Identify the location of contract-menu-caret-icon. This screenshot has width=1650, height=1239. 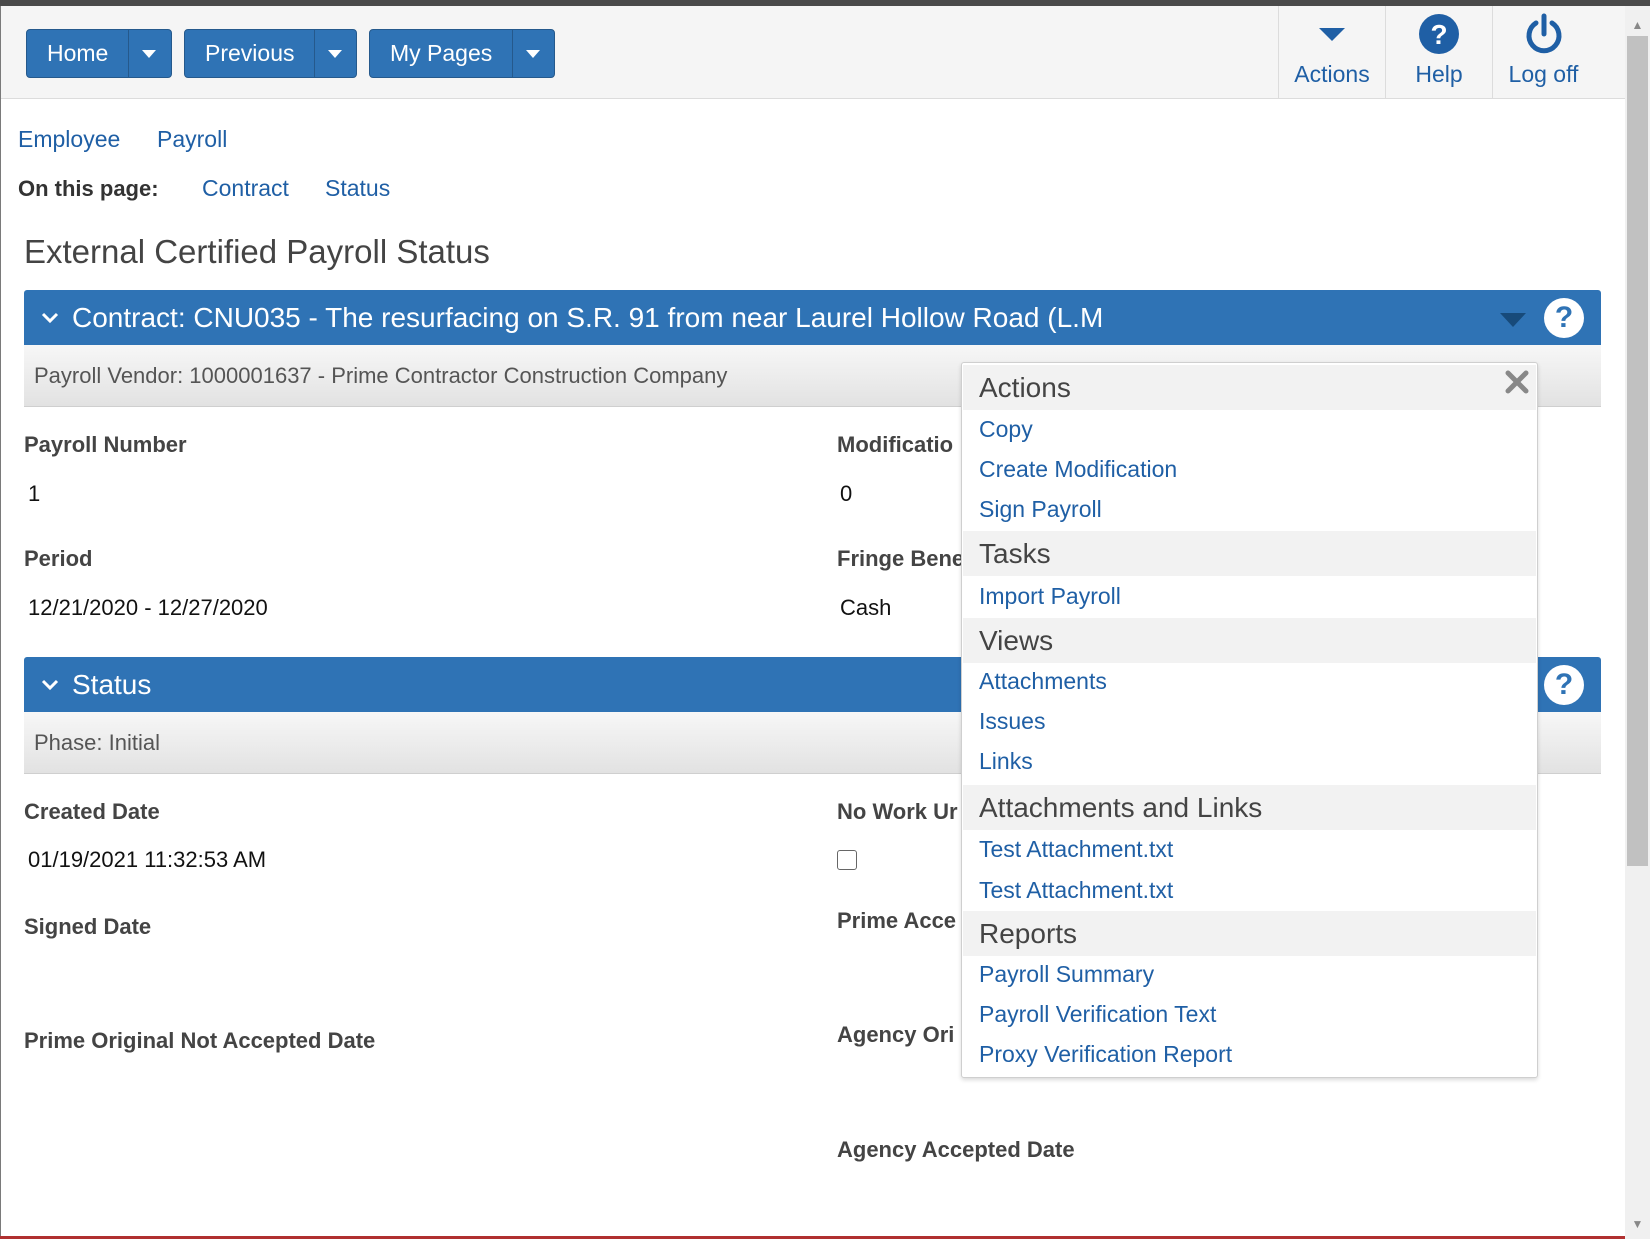
(1513, 320).